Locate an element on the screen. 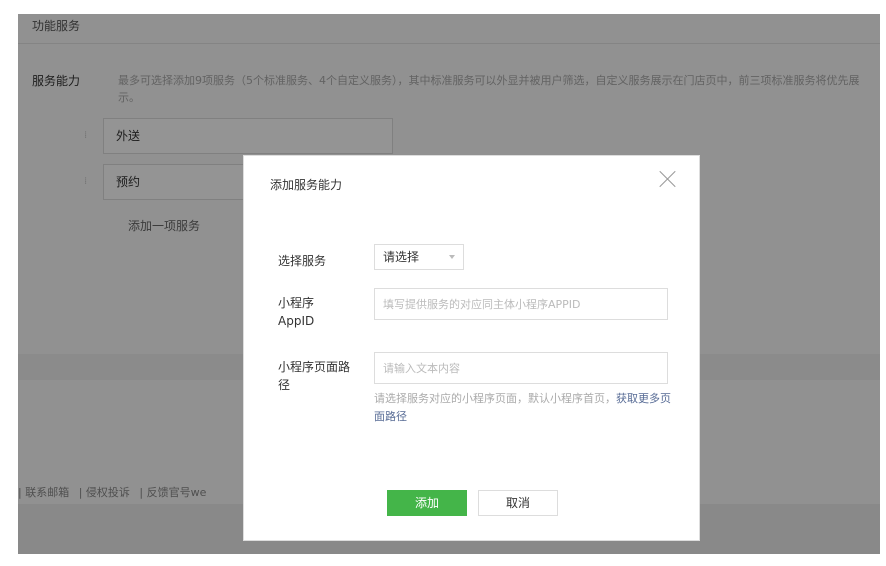  appid-input is located at coordinates (521, 304).